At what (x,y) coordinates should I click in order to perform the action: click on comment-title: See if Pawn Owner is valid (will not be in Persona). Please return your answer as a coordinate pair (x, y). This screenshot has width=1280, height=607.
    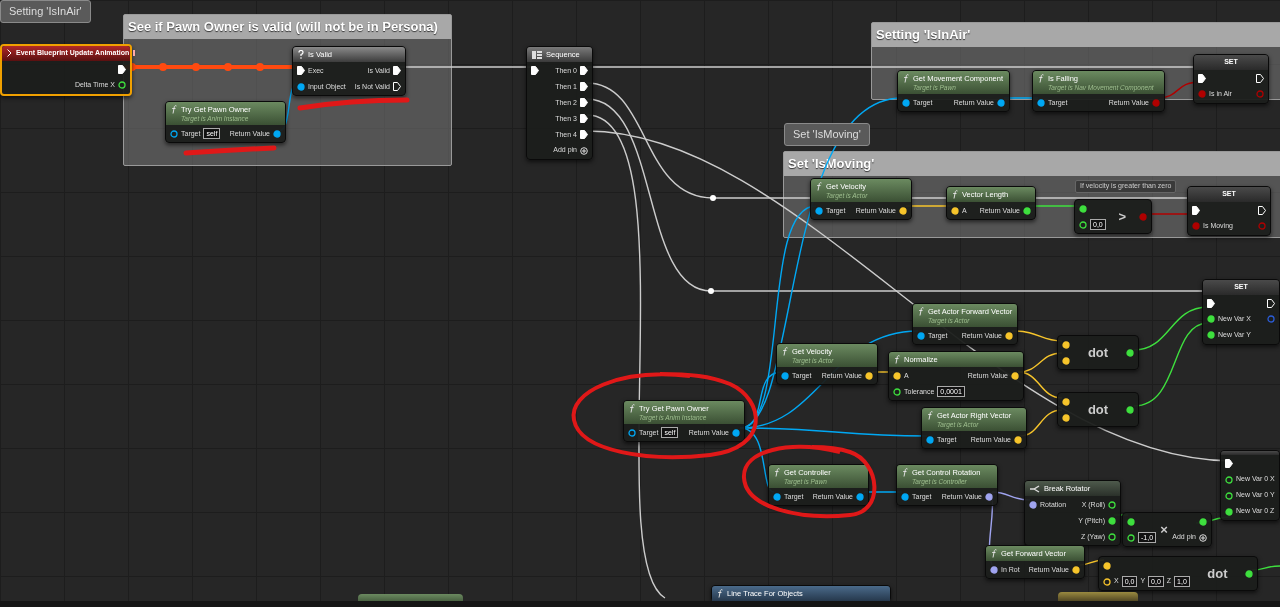
    Looking at the image, I should click on (287, 27).